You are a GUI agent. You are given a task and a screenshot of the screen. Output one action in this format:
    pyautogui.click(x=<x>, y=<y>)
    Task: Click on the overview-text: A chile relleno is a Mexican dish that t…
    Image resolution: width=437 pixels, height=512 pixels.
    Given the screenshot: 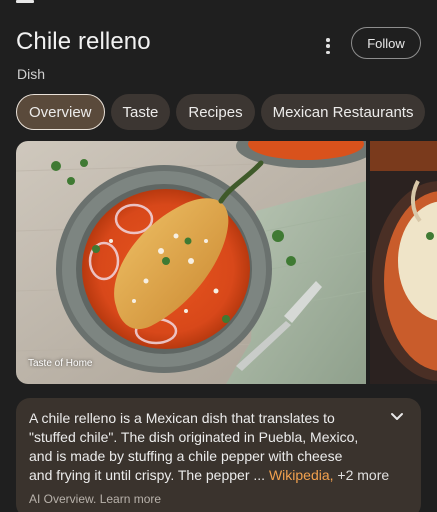 What is the action you would take?
    pyautogui.click(x=209, y=447)
    